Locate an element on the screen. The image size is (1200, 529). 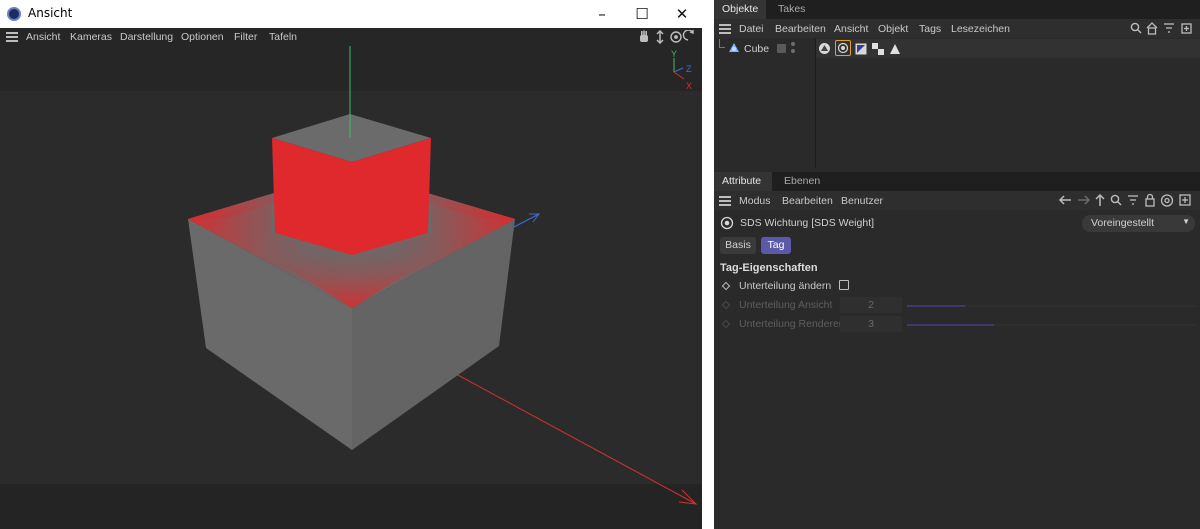
x-axis-arrow is located at coordinates (688, 497).